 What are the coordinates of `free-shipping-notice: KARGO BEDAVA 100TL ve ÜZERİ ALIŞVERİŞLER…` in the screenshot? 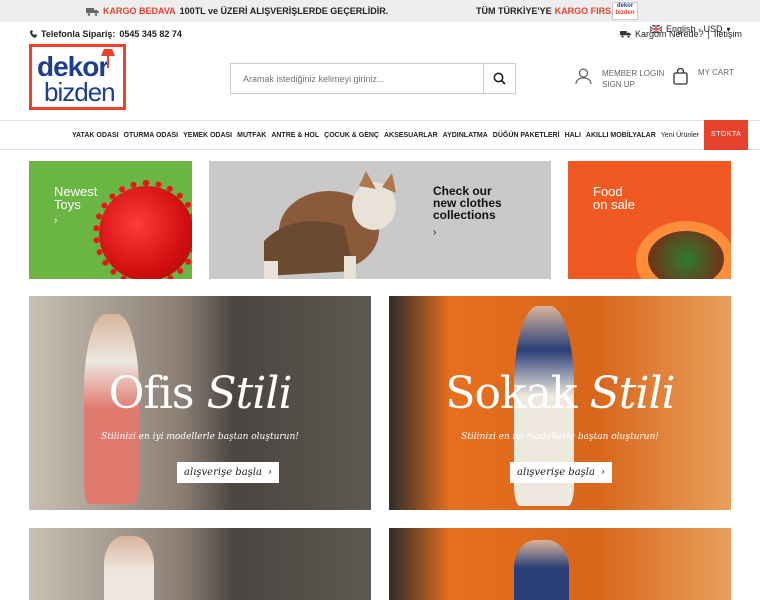 It's located at (237, 11).